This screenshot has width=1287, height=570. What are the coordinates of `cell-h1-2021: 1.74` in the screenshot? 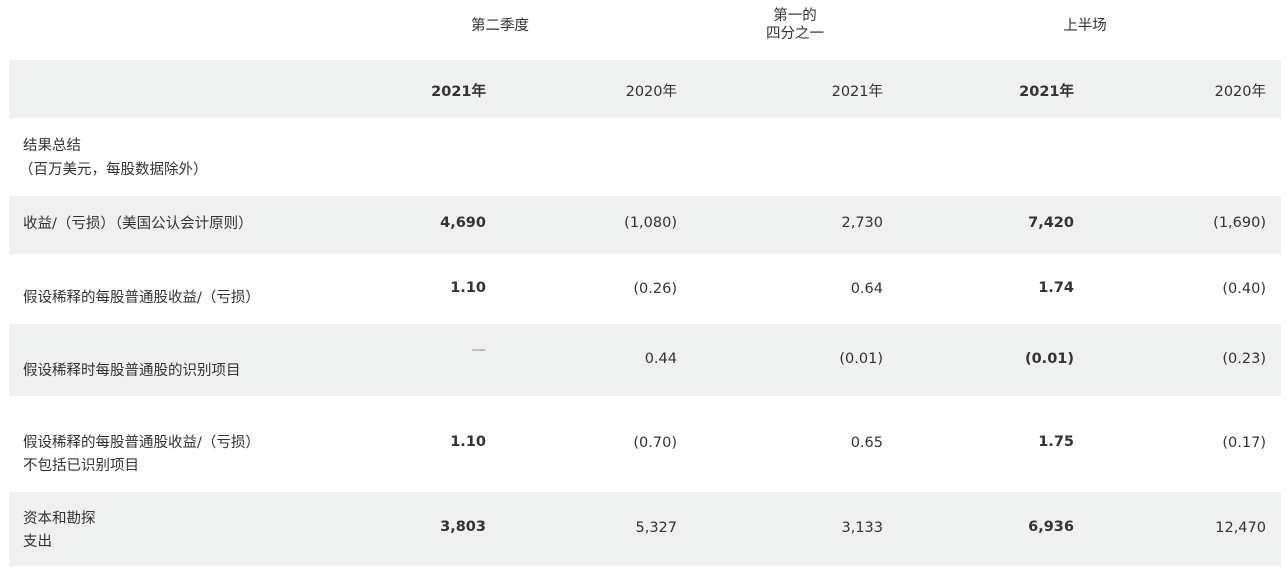 It's located at (1056, 288).